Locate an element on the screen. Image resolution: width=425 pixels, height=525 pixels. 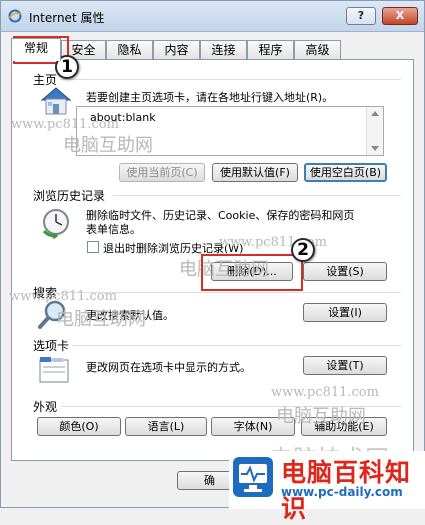
watermark-cn-4: 电脑互助网 is located at coordinates (321, 416).